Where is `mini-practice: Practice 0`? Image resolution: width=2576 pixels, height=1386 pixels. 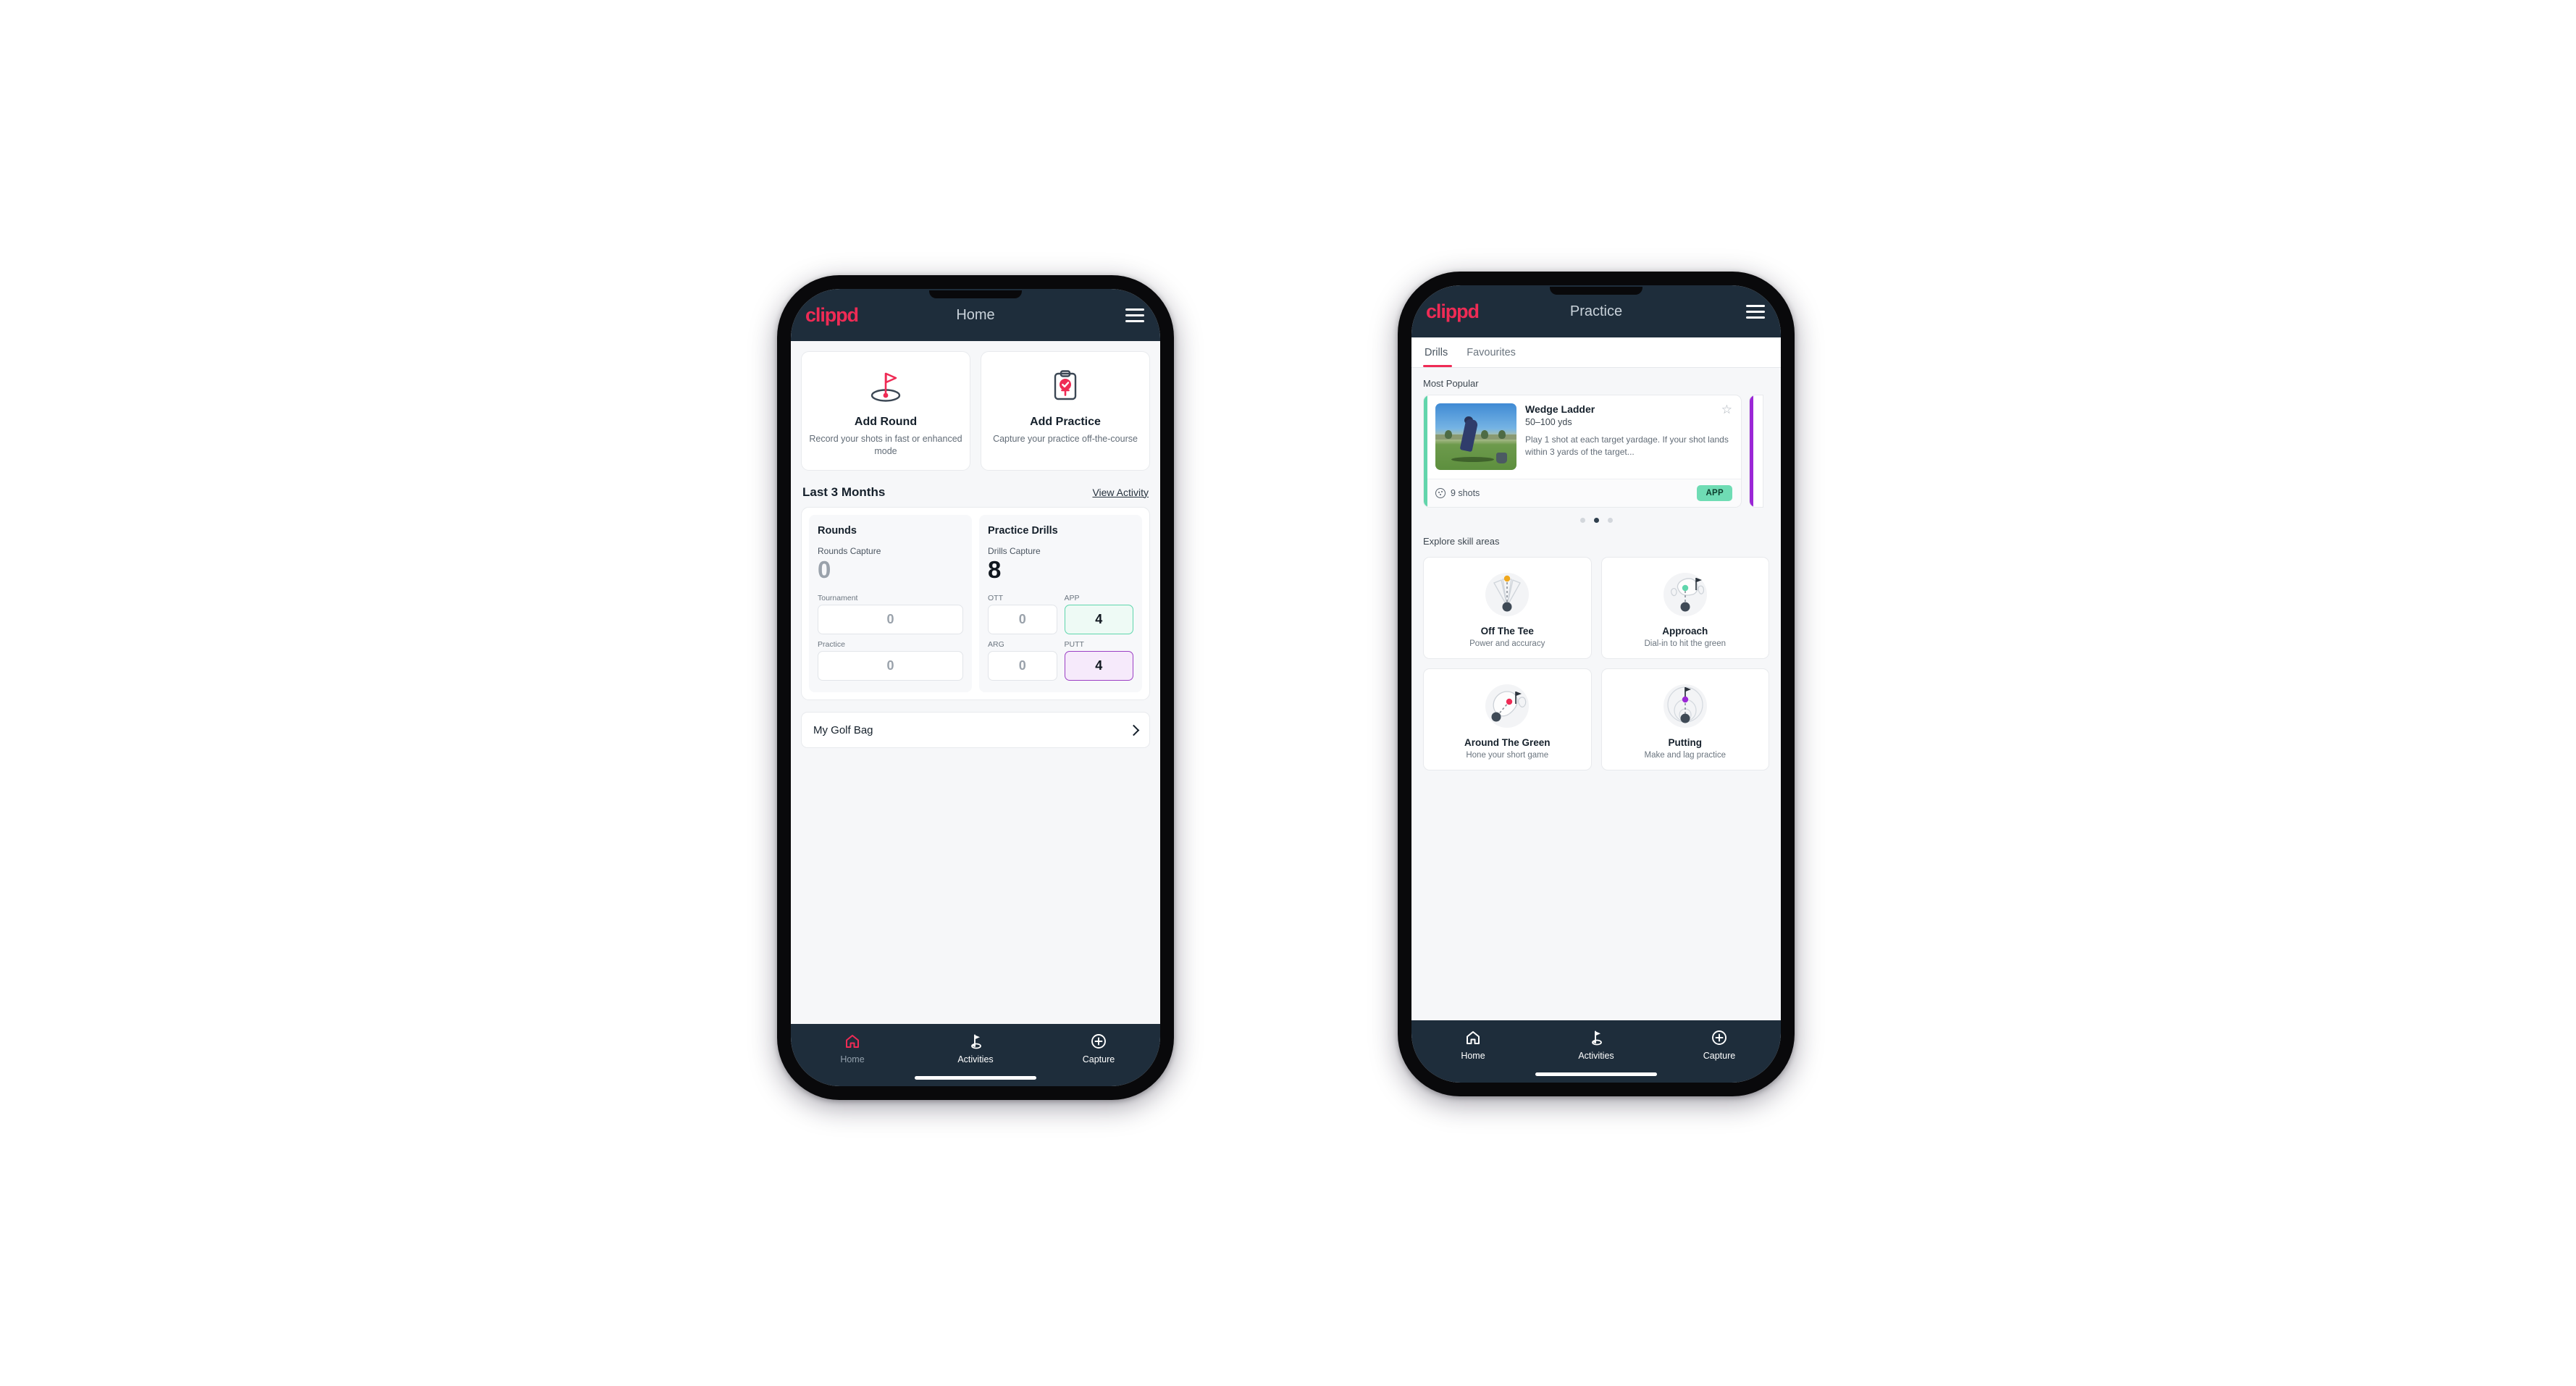
mini-practice: Practice 0 is located at coordinates (890, 660).